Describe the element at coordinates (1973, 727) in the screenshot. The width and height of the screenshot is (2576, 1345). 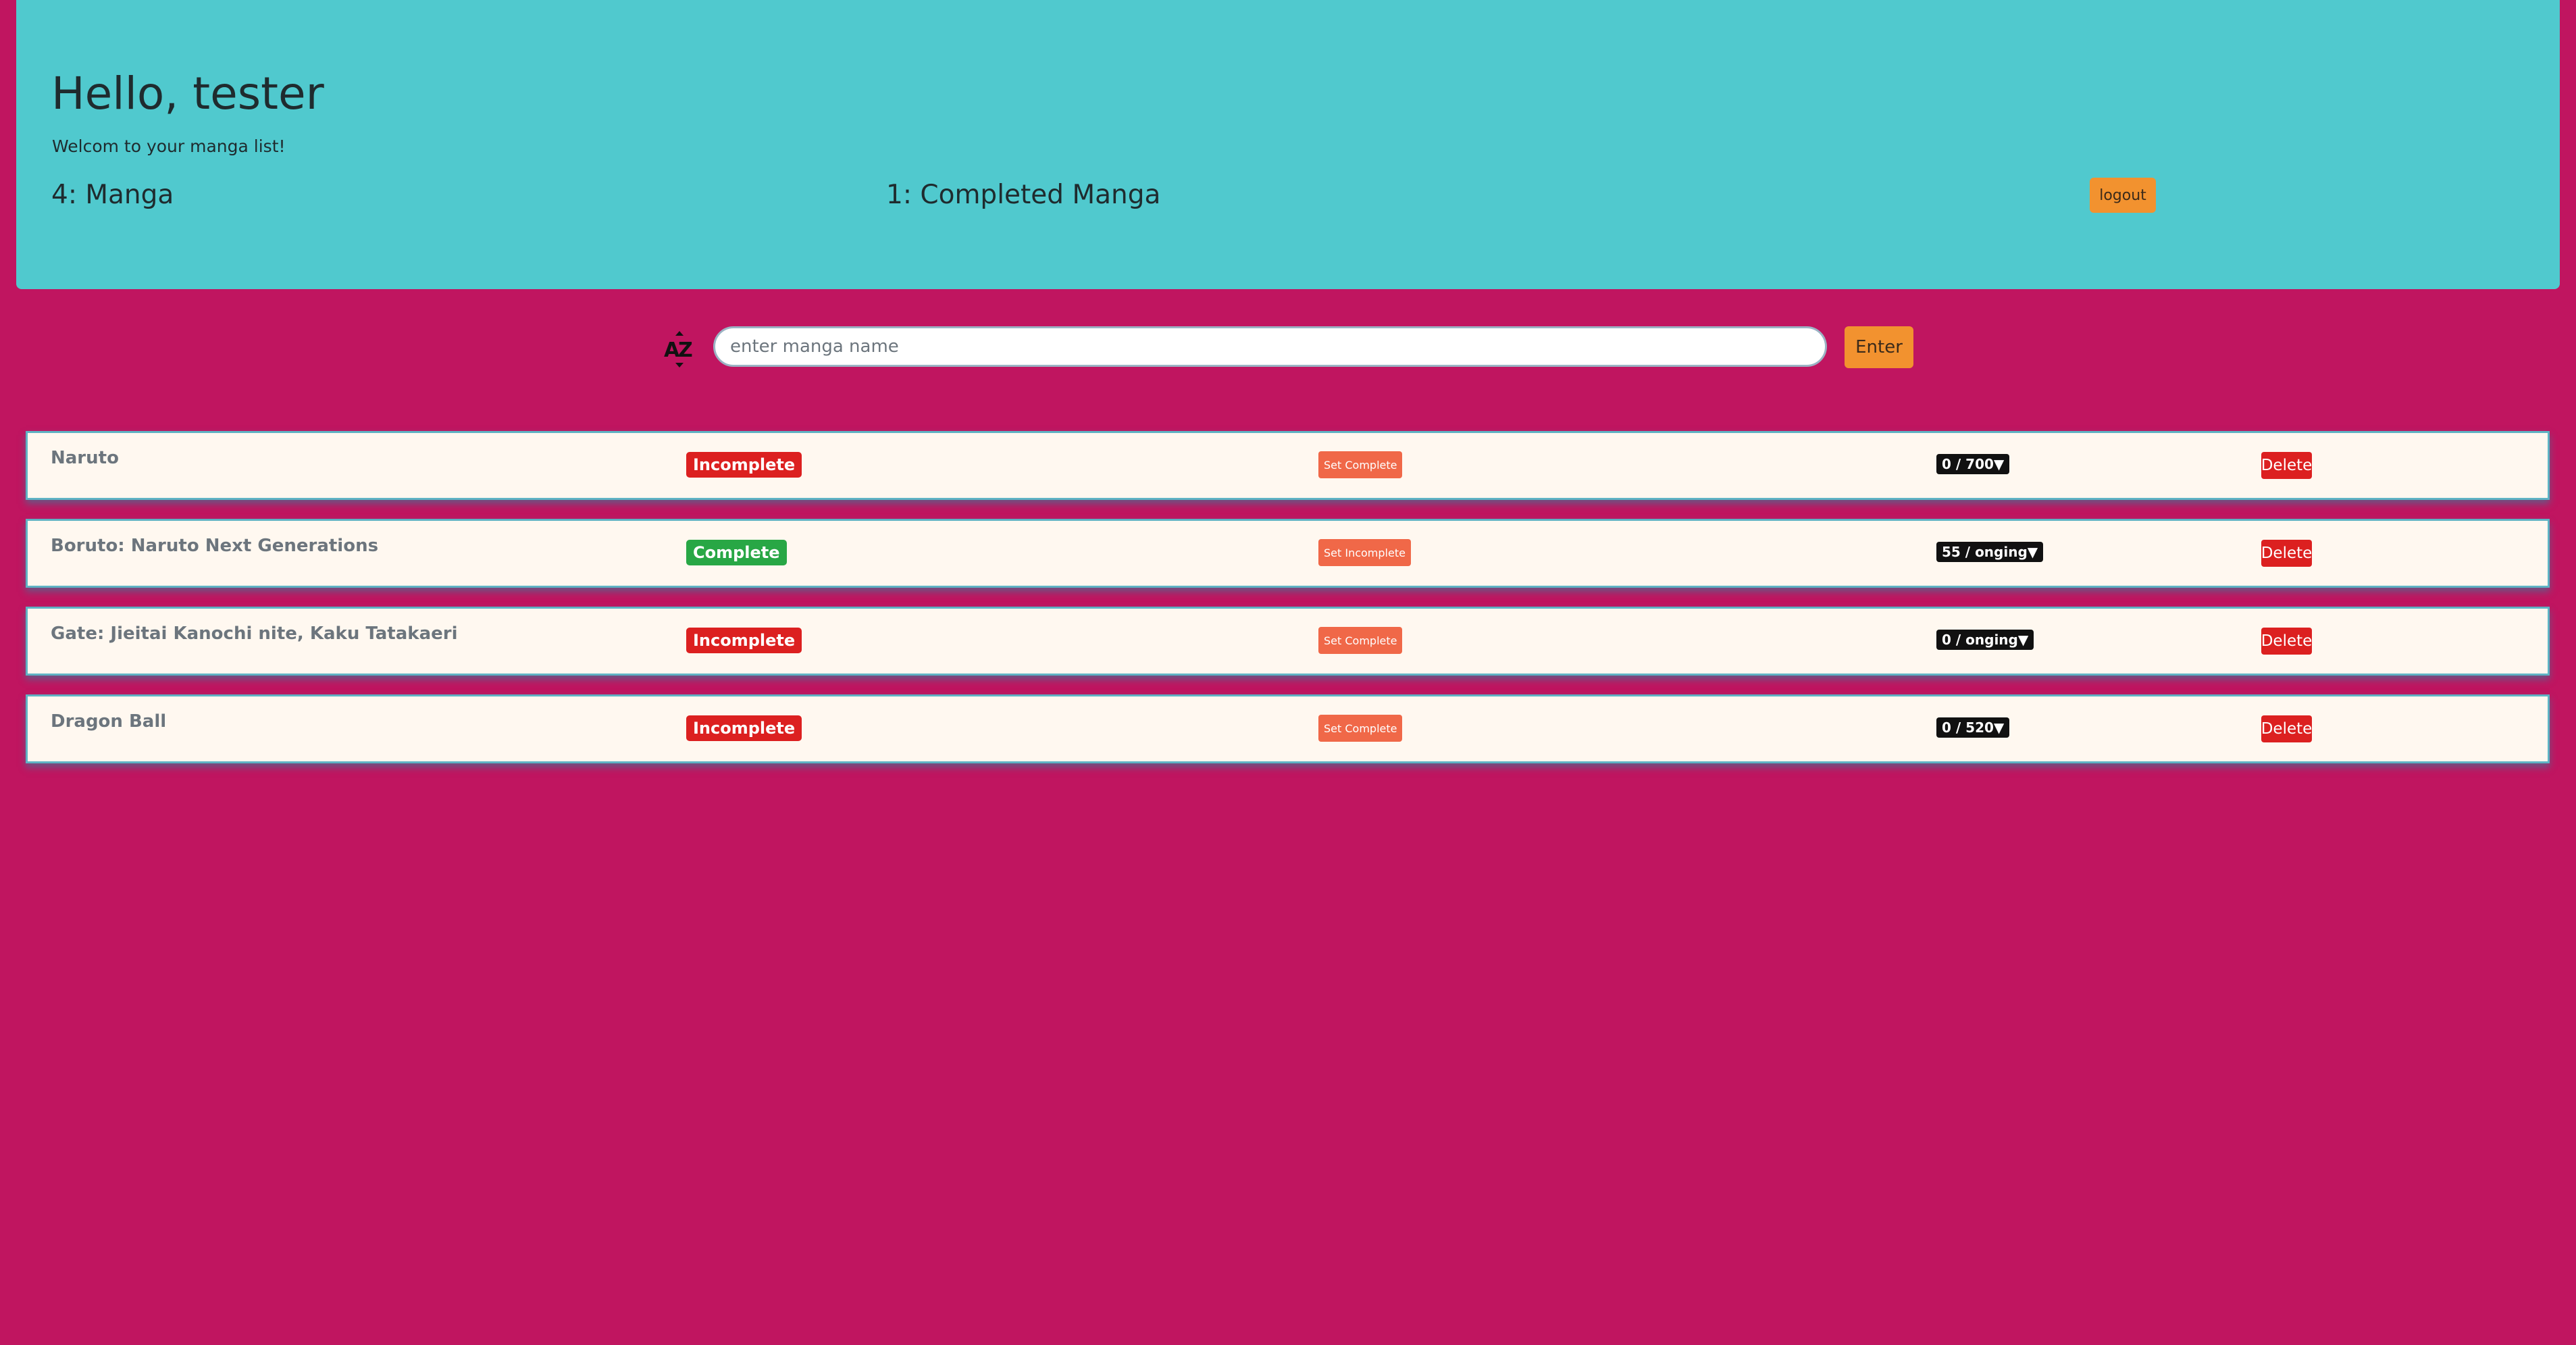
I see `chapter-progress-dropdown: 0 / 520▼` at that location.